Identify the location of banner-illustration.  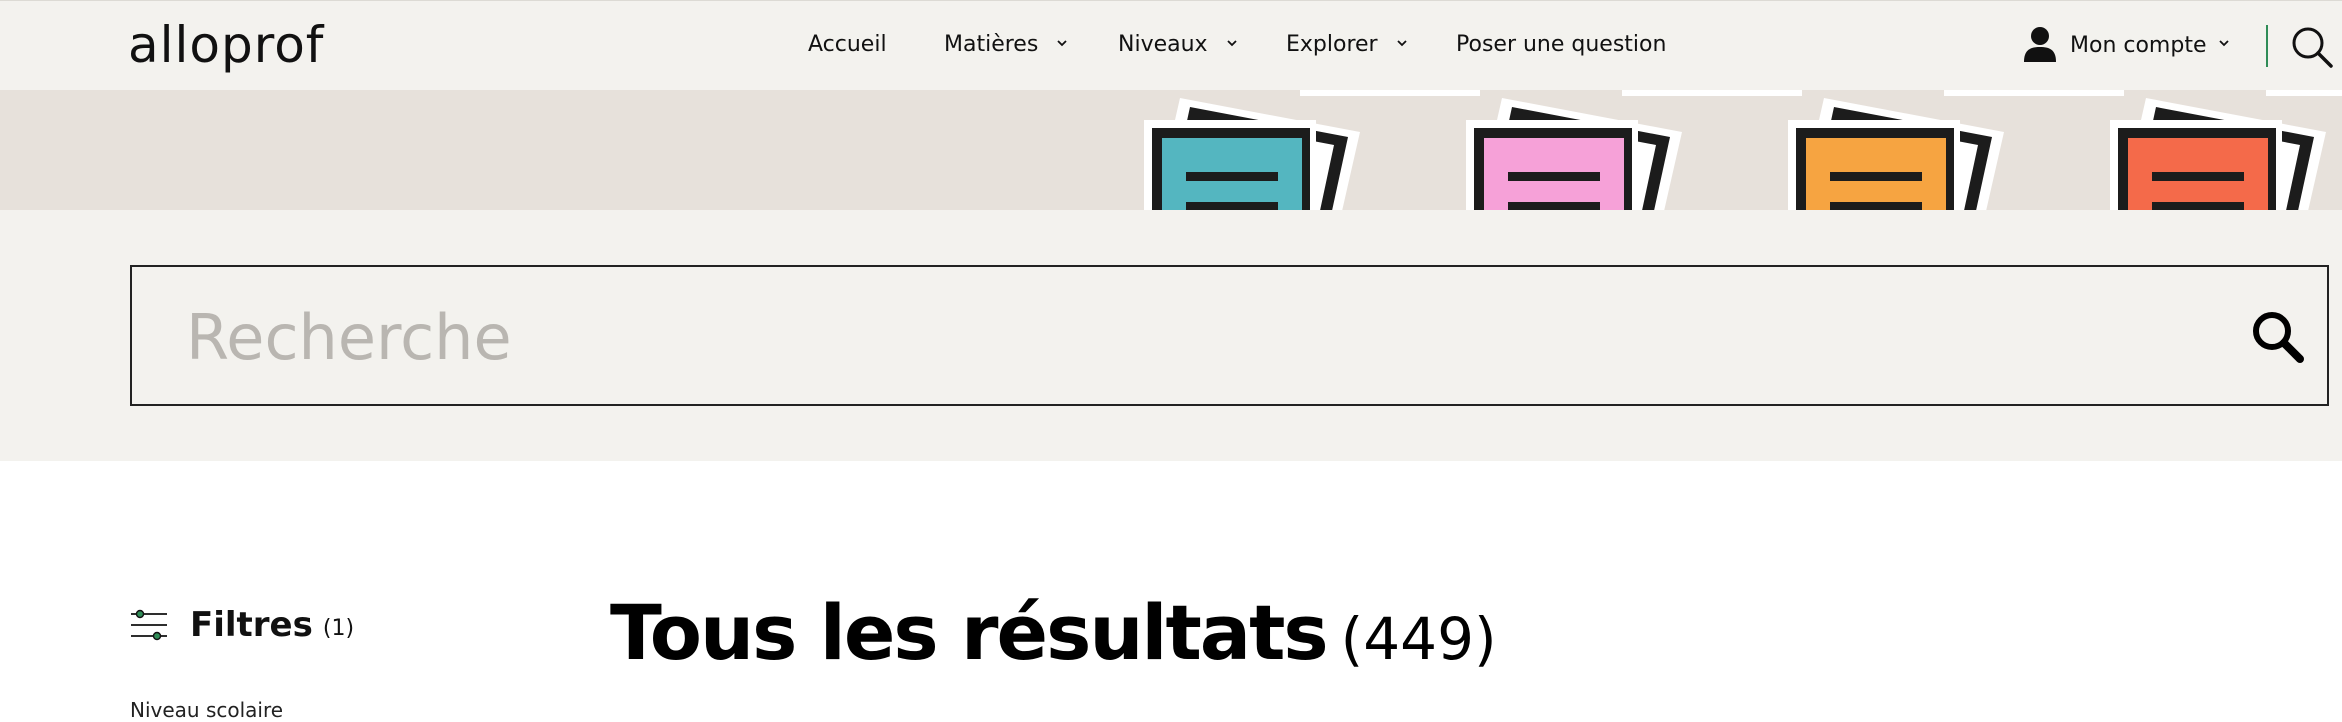
(1743, 150).